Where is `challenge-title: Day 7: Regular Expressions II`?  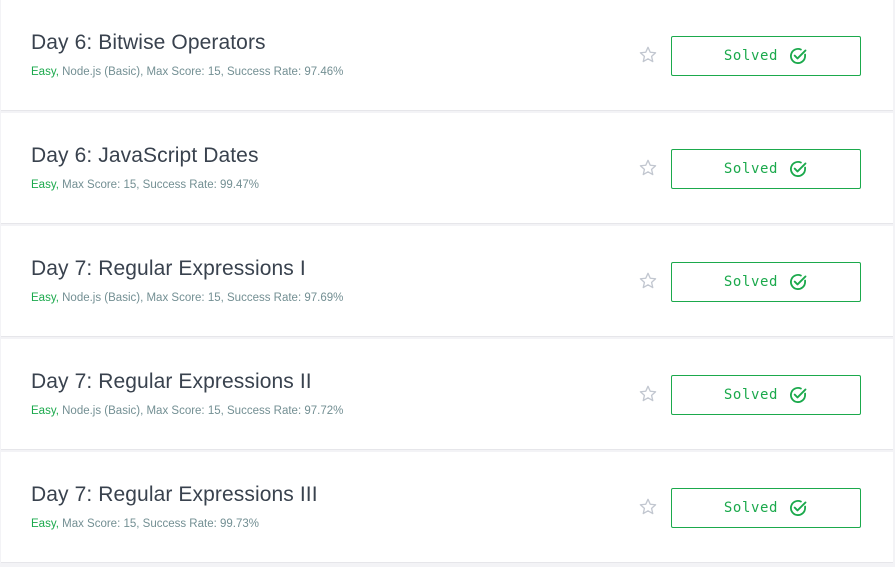
challenge-title: Day 7: Regular Expressions II is located at coordinates (171, 382).